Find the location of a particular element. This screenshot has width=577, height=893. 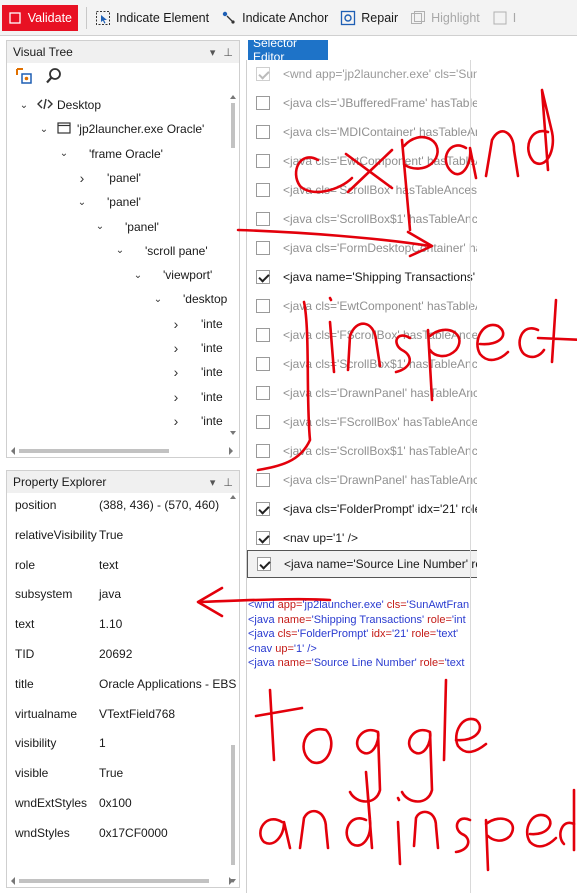

repair-button: Repair is located at coordinates (369, 18).